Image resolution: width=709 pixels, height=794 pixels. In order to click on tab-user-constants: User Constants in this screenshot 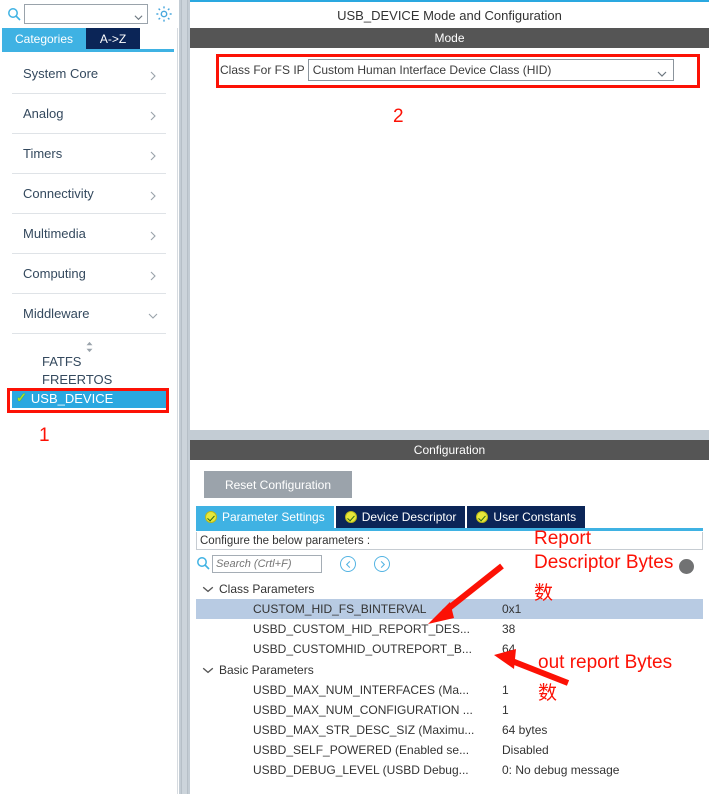, I will do `click(526, 517)`.